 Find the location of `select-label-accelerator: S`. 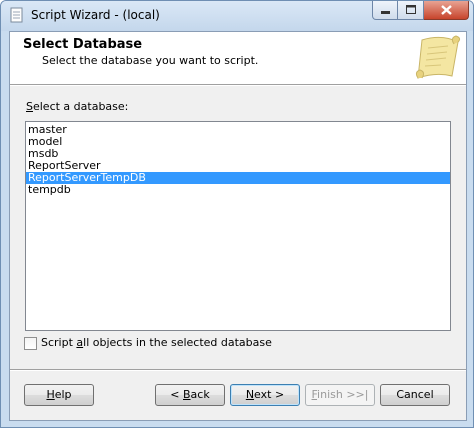

select-label-accelerator: S is located at coordinates (29, 106).